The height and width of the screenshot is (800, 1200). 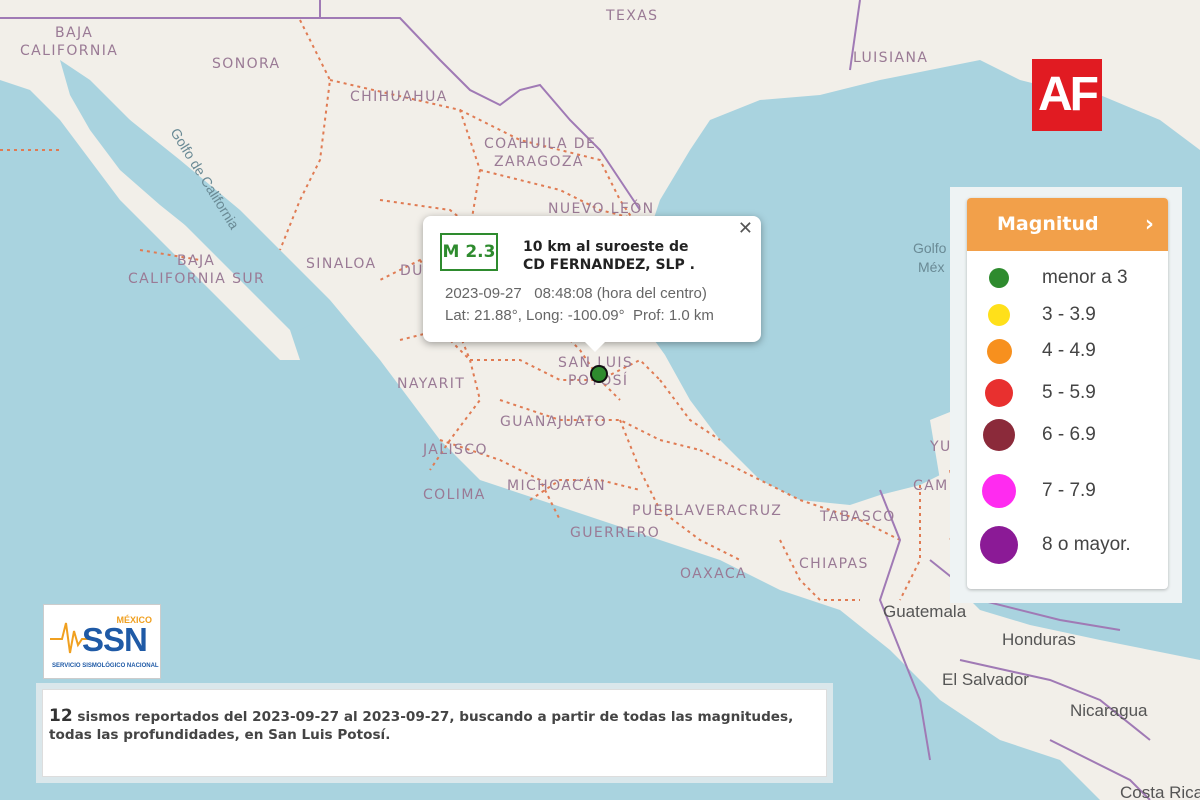 I want to click on svg-text: Méx, so click(x=931, y=267).